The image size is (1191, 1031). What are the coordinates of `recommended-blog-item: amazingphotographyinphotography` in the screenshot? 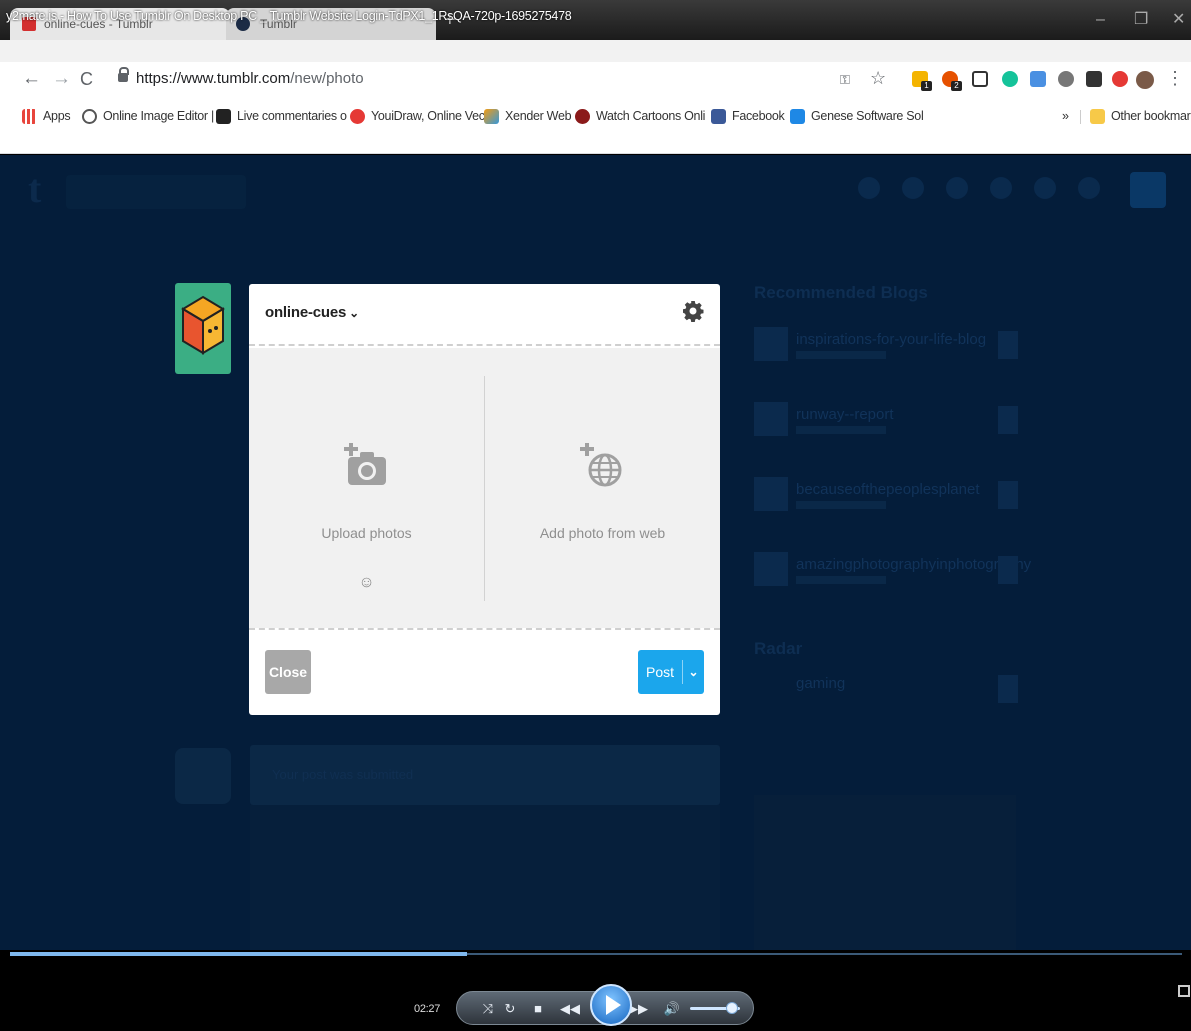 It's located at (892, 589).